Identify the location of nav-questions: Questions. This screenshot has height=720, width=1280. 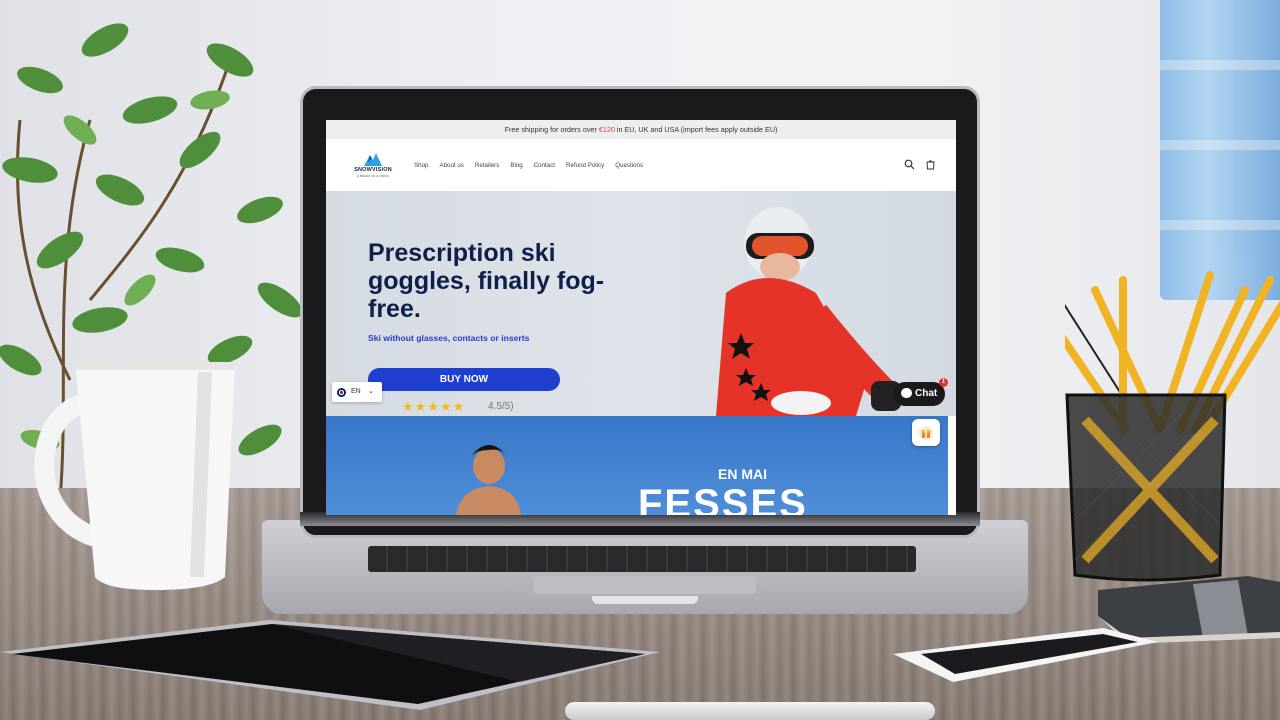
(629, 165).